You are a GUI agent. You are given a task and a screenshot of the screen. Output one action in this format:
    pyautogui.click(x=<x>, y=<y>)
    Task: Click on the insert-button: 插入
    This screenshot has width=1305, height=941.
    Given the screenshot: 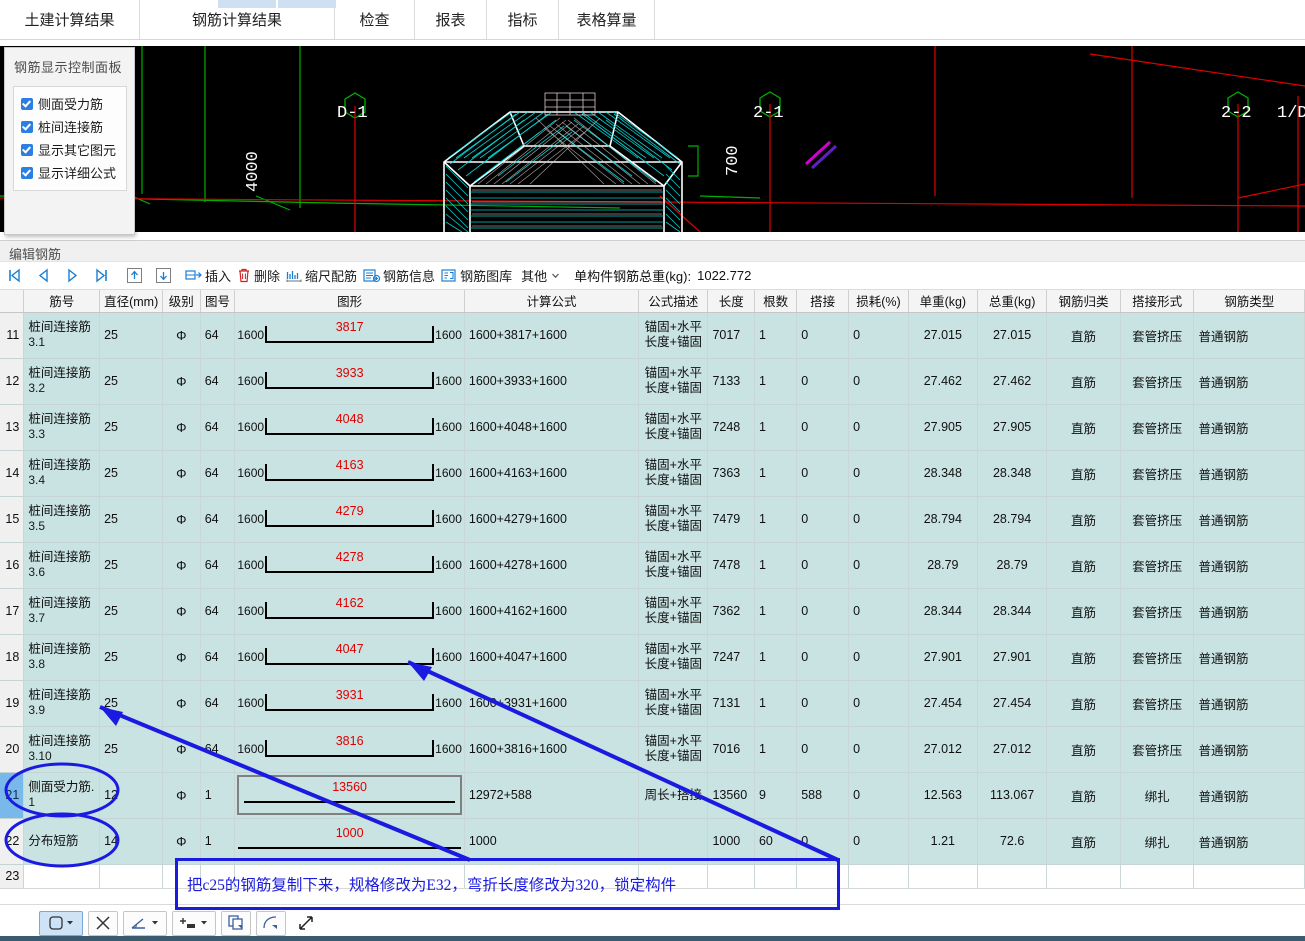 What is the action you would take?
    pyautogui.click(x=208, y=276)
    